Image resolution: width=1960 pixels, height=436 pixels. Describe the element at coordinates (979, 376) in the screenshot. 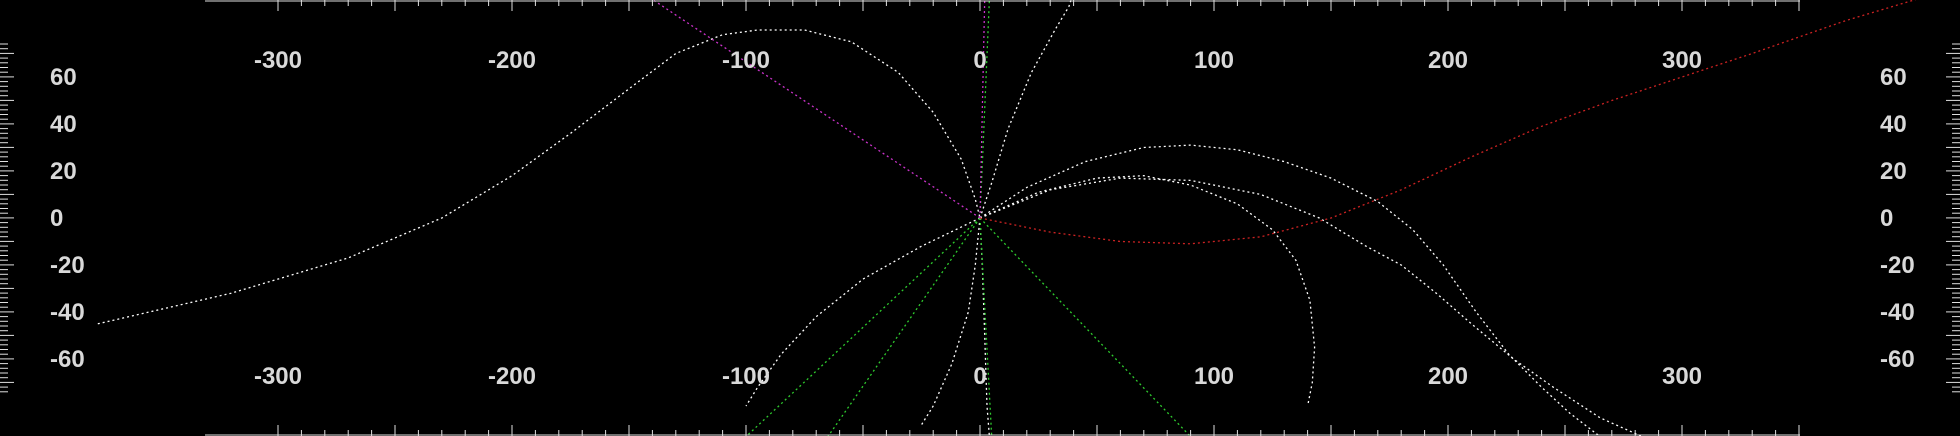

I see `x-tick-label-bottom: 0` at that location.